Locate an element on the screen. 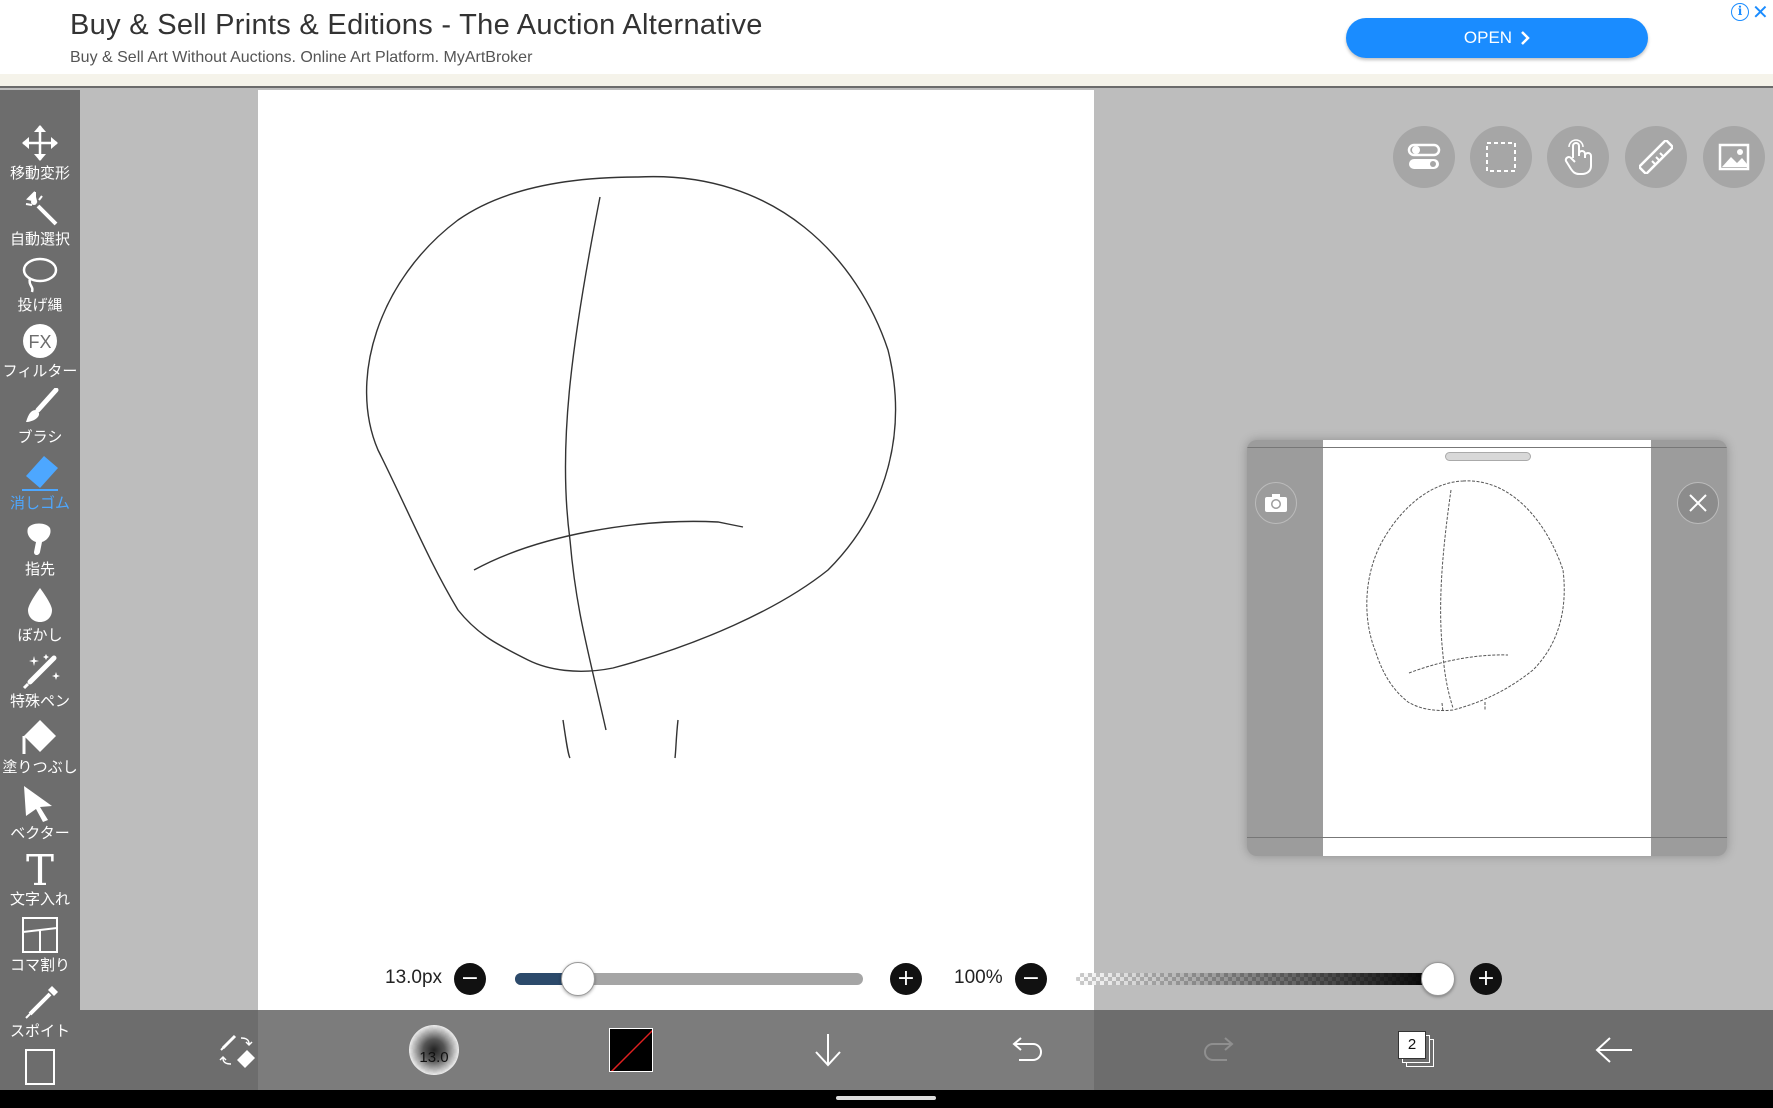  selection-icon is located at coordinates (1501, 157).